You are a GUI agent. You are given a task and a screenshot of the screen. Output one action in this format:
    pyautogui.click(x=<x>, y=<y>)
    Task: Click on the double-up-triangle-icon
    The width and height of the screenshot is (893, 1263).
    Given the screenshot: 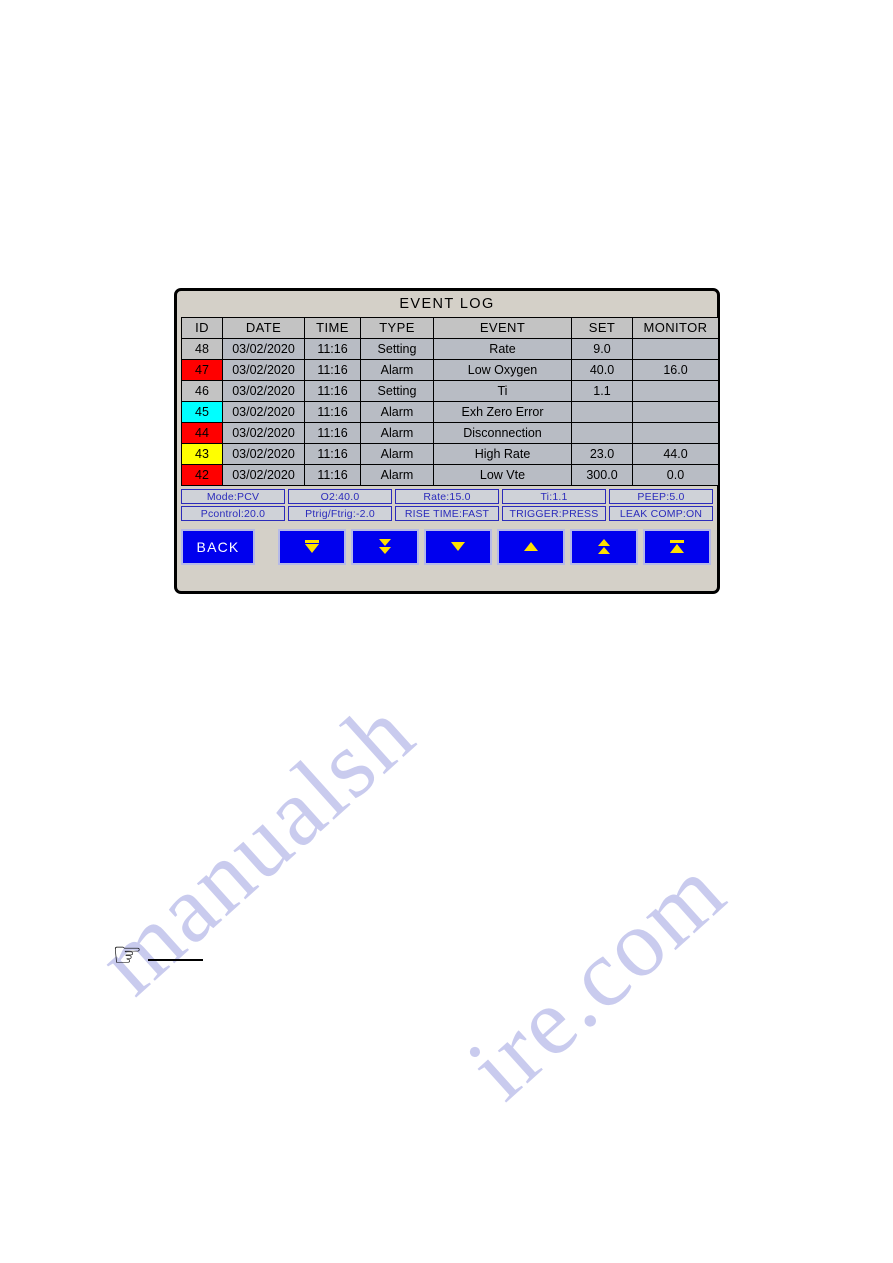 What is the action you would take?
    pyautogui.click(x=604, y=546)
    